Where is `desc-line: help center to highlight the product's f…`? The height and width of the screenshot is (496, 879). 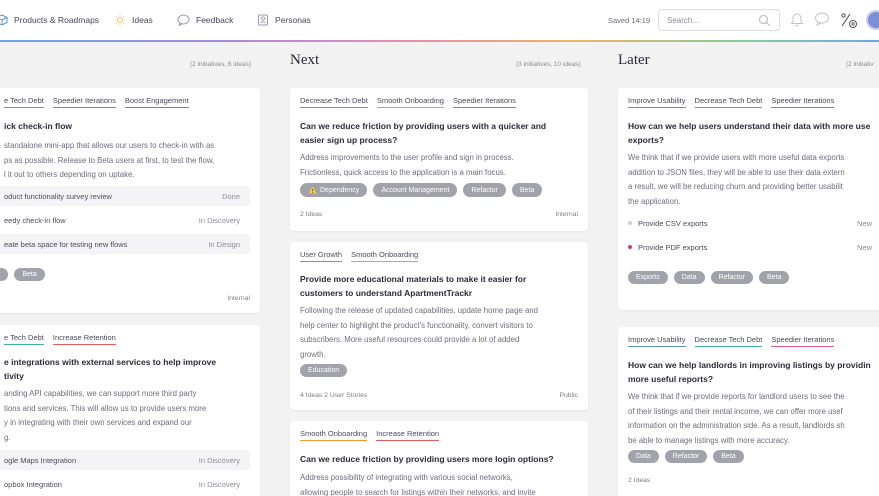 desc-line: help center to highlight the product's f… is located at coordinates (416, 325).